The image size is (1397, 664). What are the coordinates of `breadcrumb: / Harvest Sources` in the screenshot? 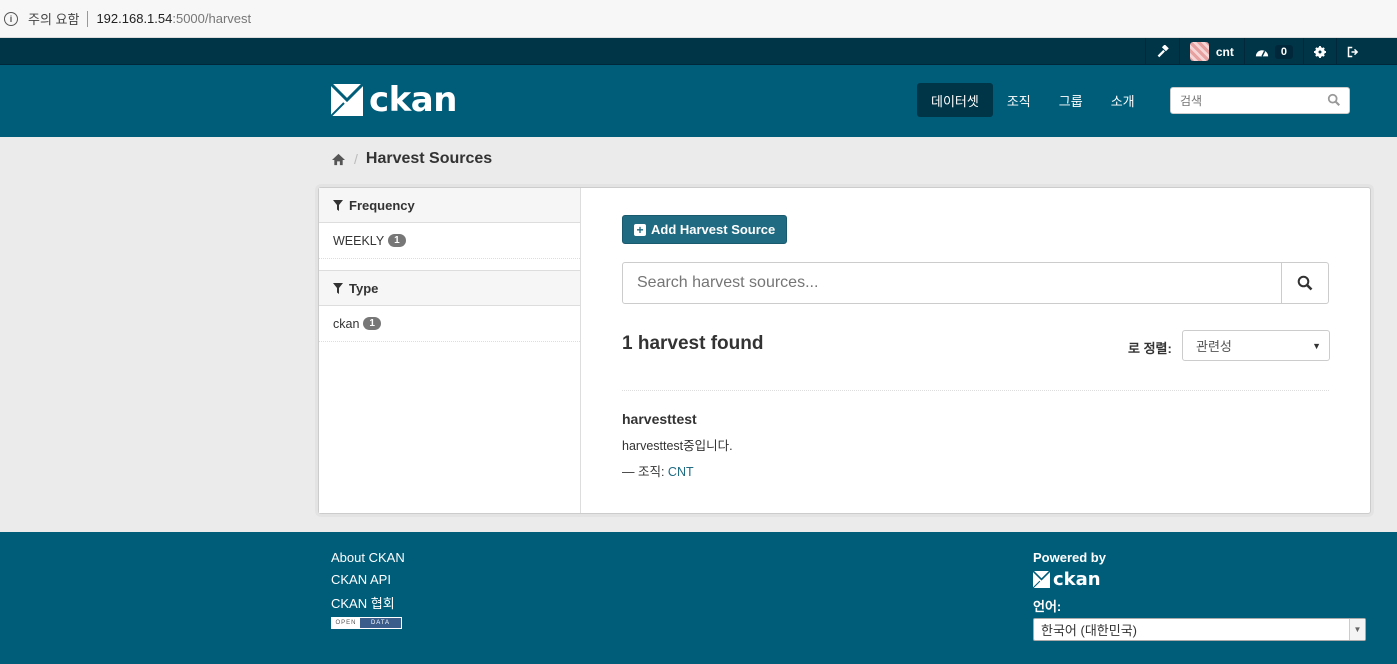 It's located at (411, 159).